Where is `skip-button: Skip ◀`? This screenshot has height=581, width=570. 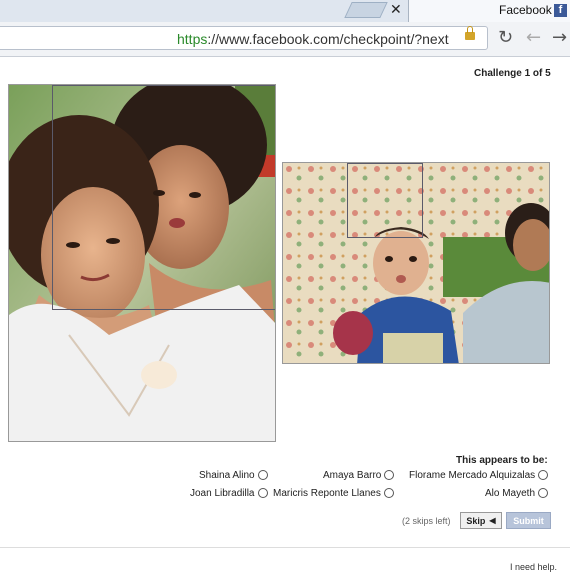 skip-button: Skip ◀ is located at coordinates (481, 520).